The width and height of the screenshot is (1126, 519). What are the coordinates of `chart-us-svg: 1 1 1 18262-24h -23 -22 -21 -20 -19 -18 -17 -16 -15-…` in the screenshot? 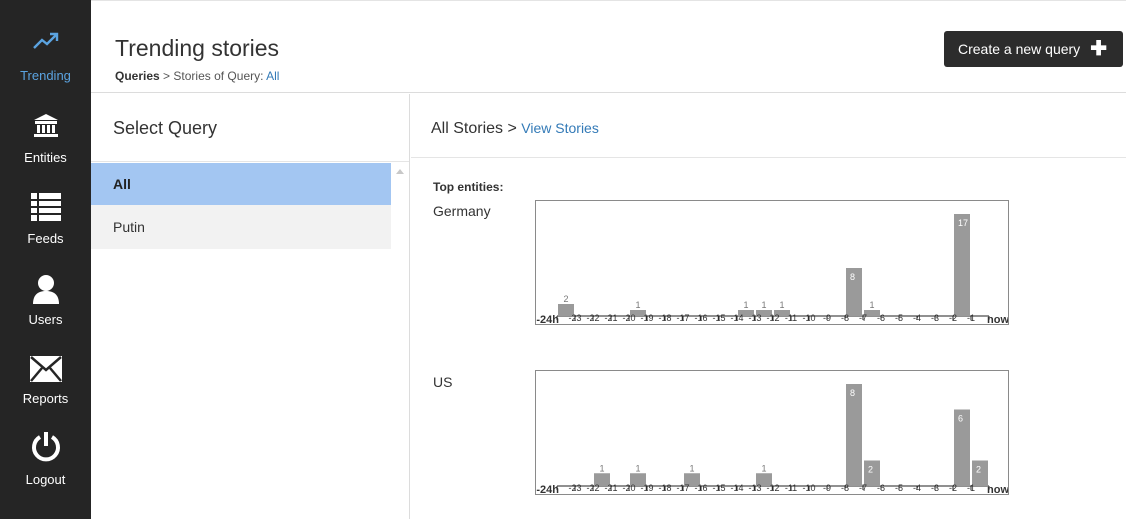 It's located at (772, 439).